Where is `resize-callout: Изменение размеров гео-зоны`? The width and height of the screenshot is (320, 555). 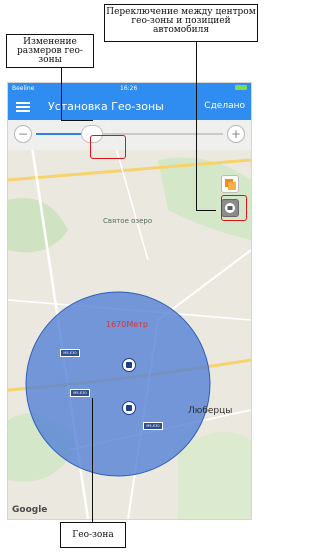
resize-callout: Изменение размеров гео-зоны is located at coordinates (50, 51).